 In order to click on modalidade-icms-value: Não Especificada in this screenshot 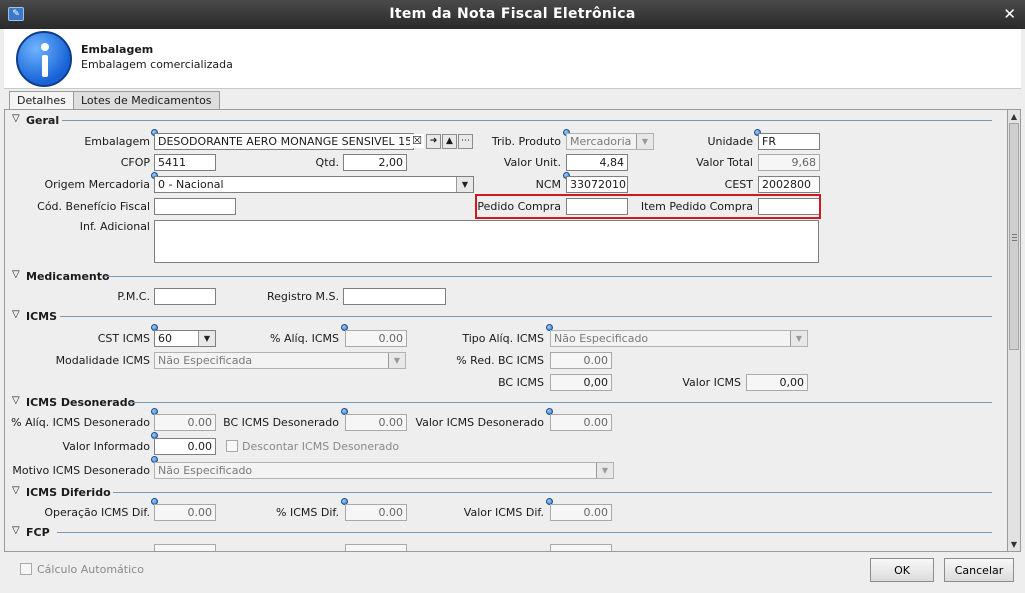, I will do `click(205, 360)`.